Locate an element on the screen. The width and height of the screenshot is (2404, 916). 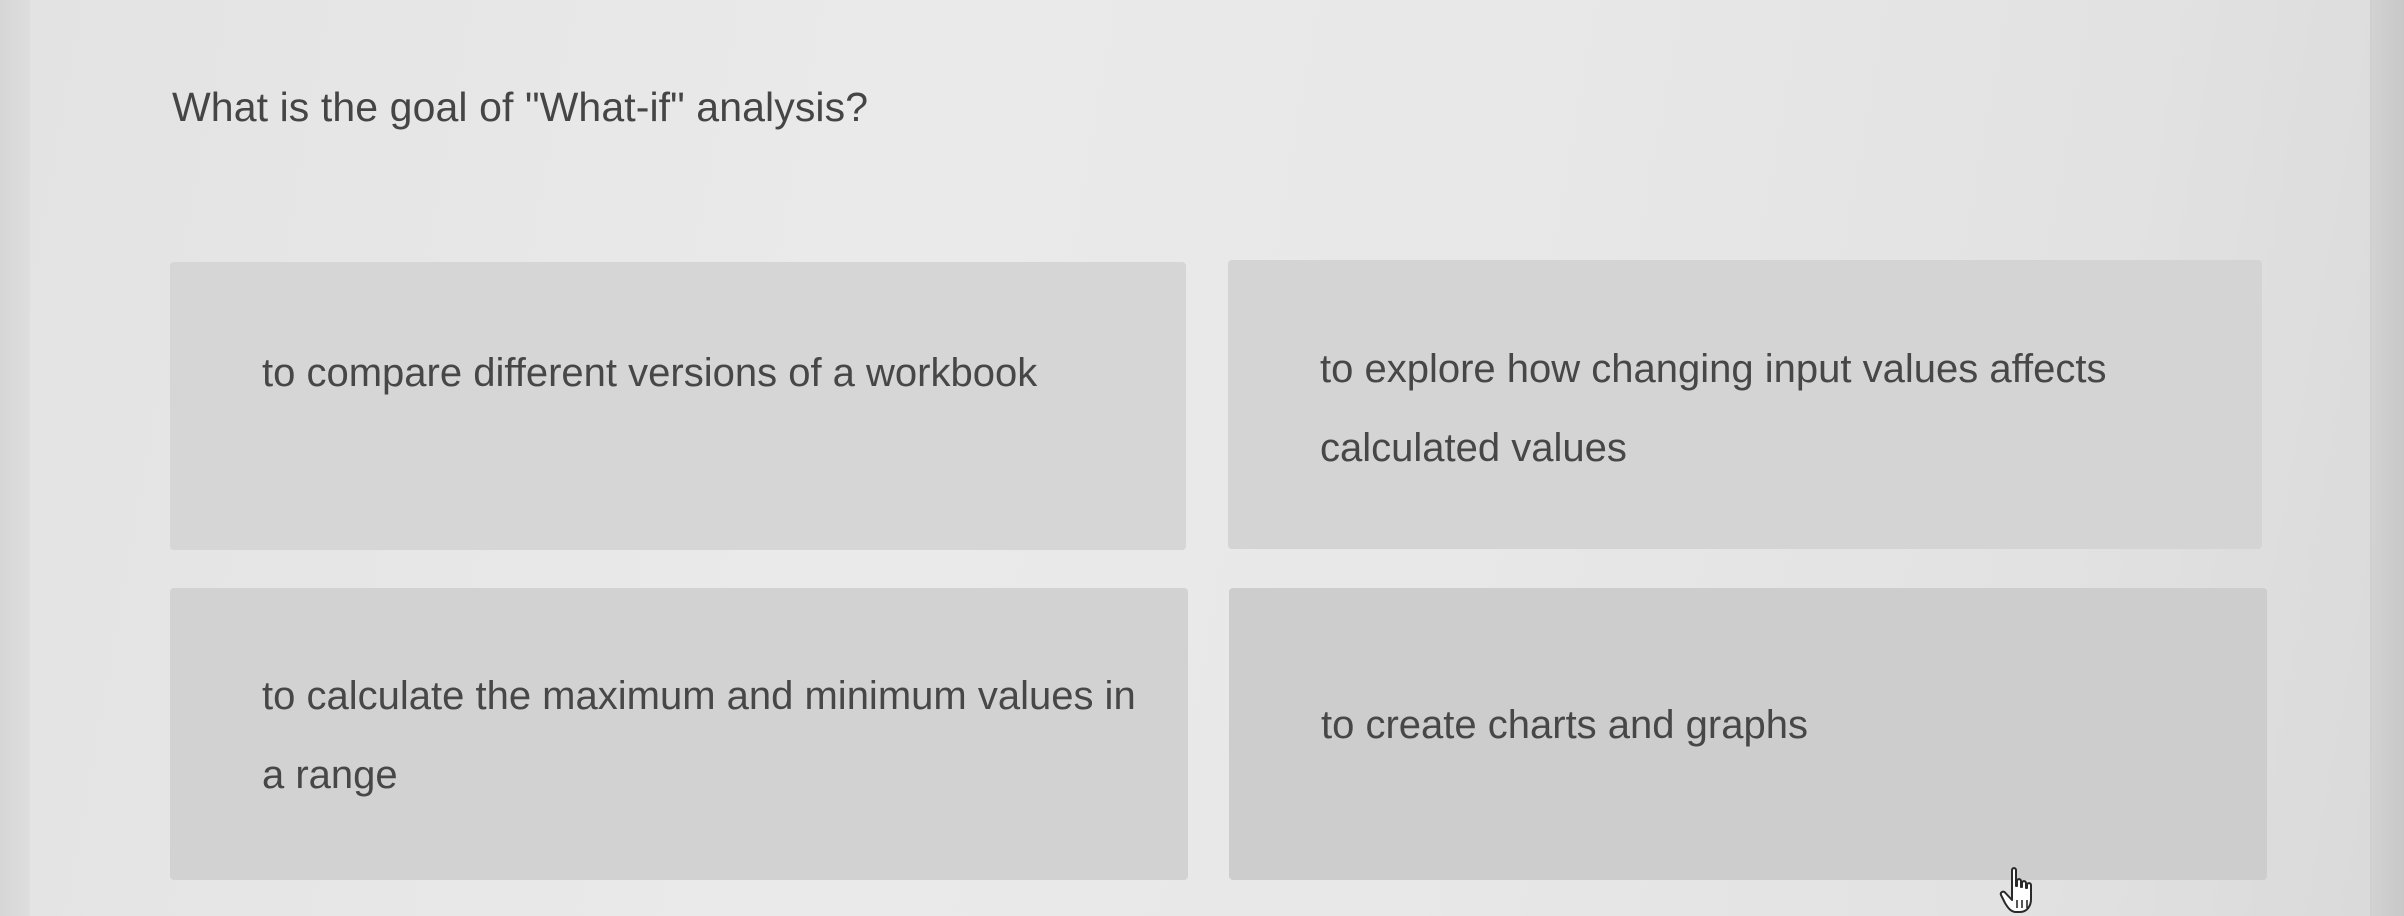
question-text: What is the goal of "What-if" analysis? is located at coordinates (520, 107).